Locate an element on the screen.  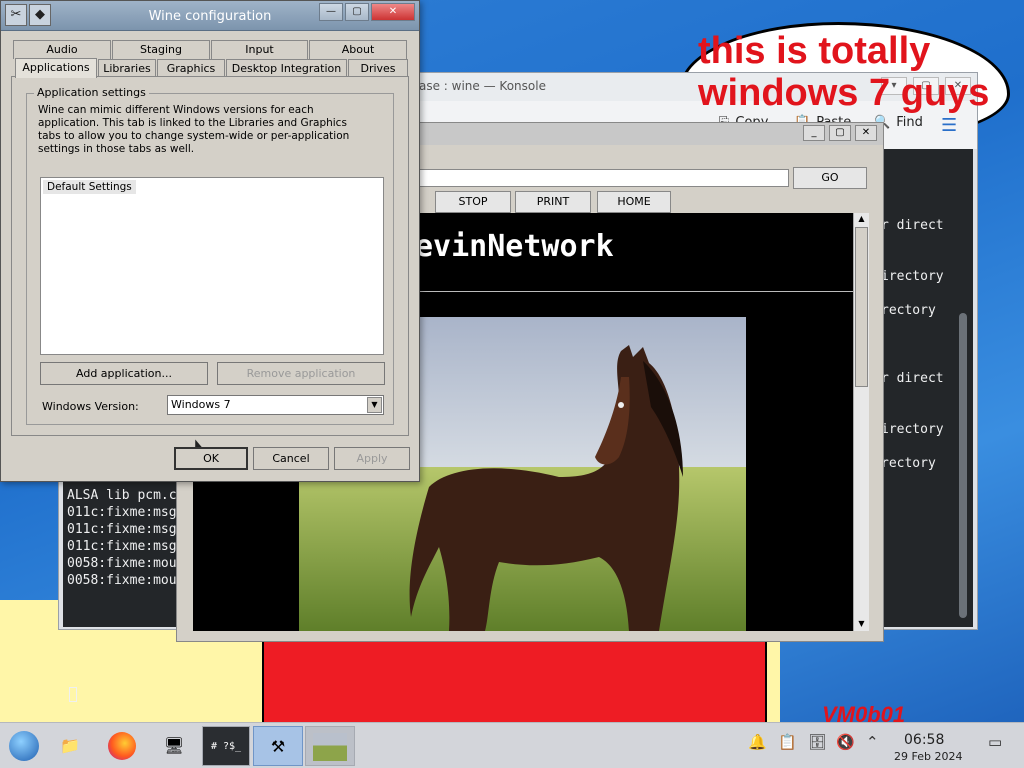
stop-button: STOP is located at coordinates (473, 202).